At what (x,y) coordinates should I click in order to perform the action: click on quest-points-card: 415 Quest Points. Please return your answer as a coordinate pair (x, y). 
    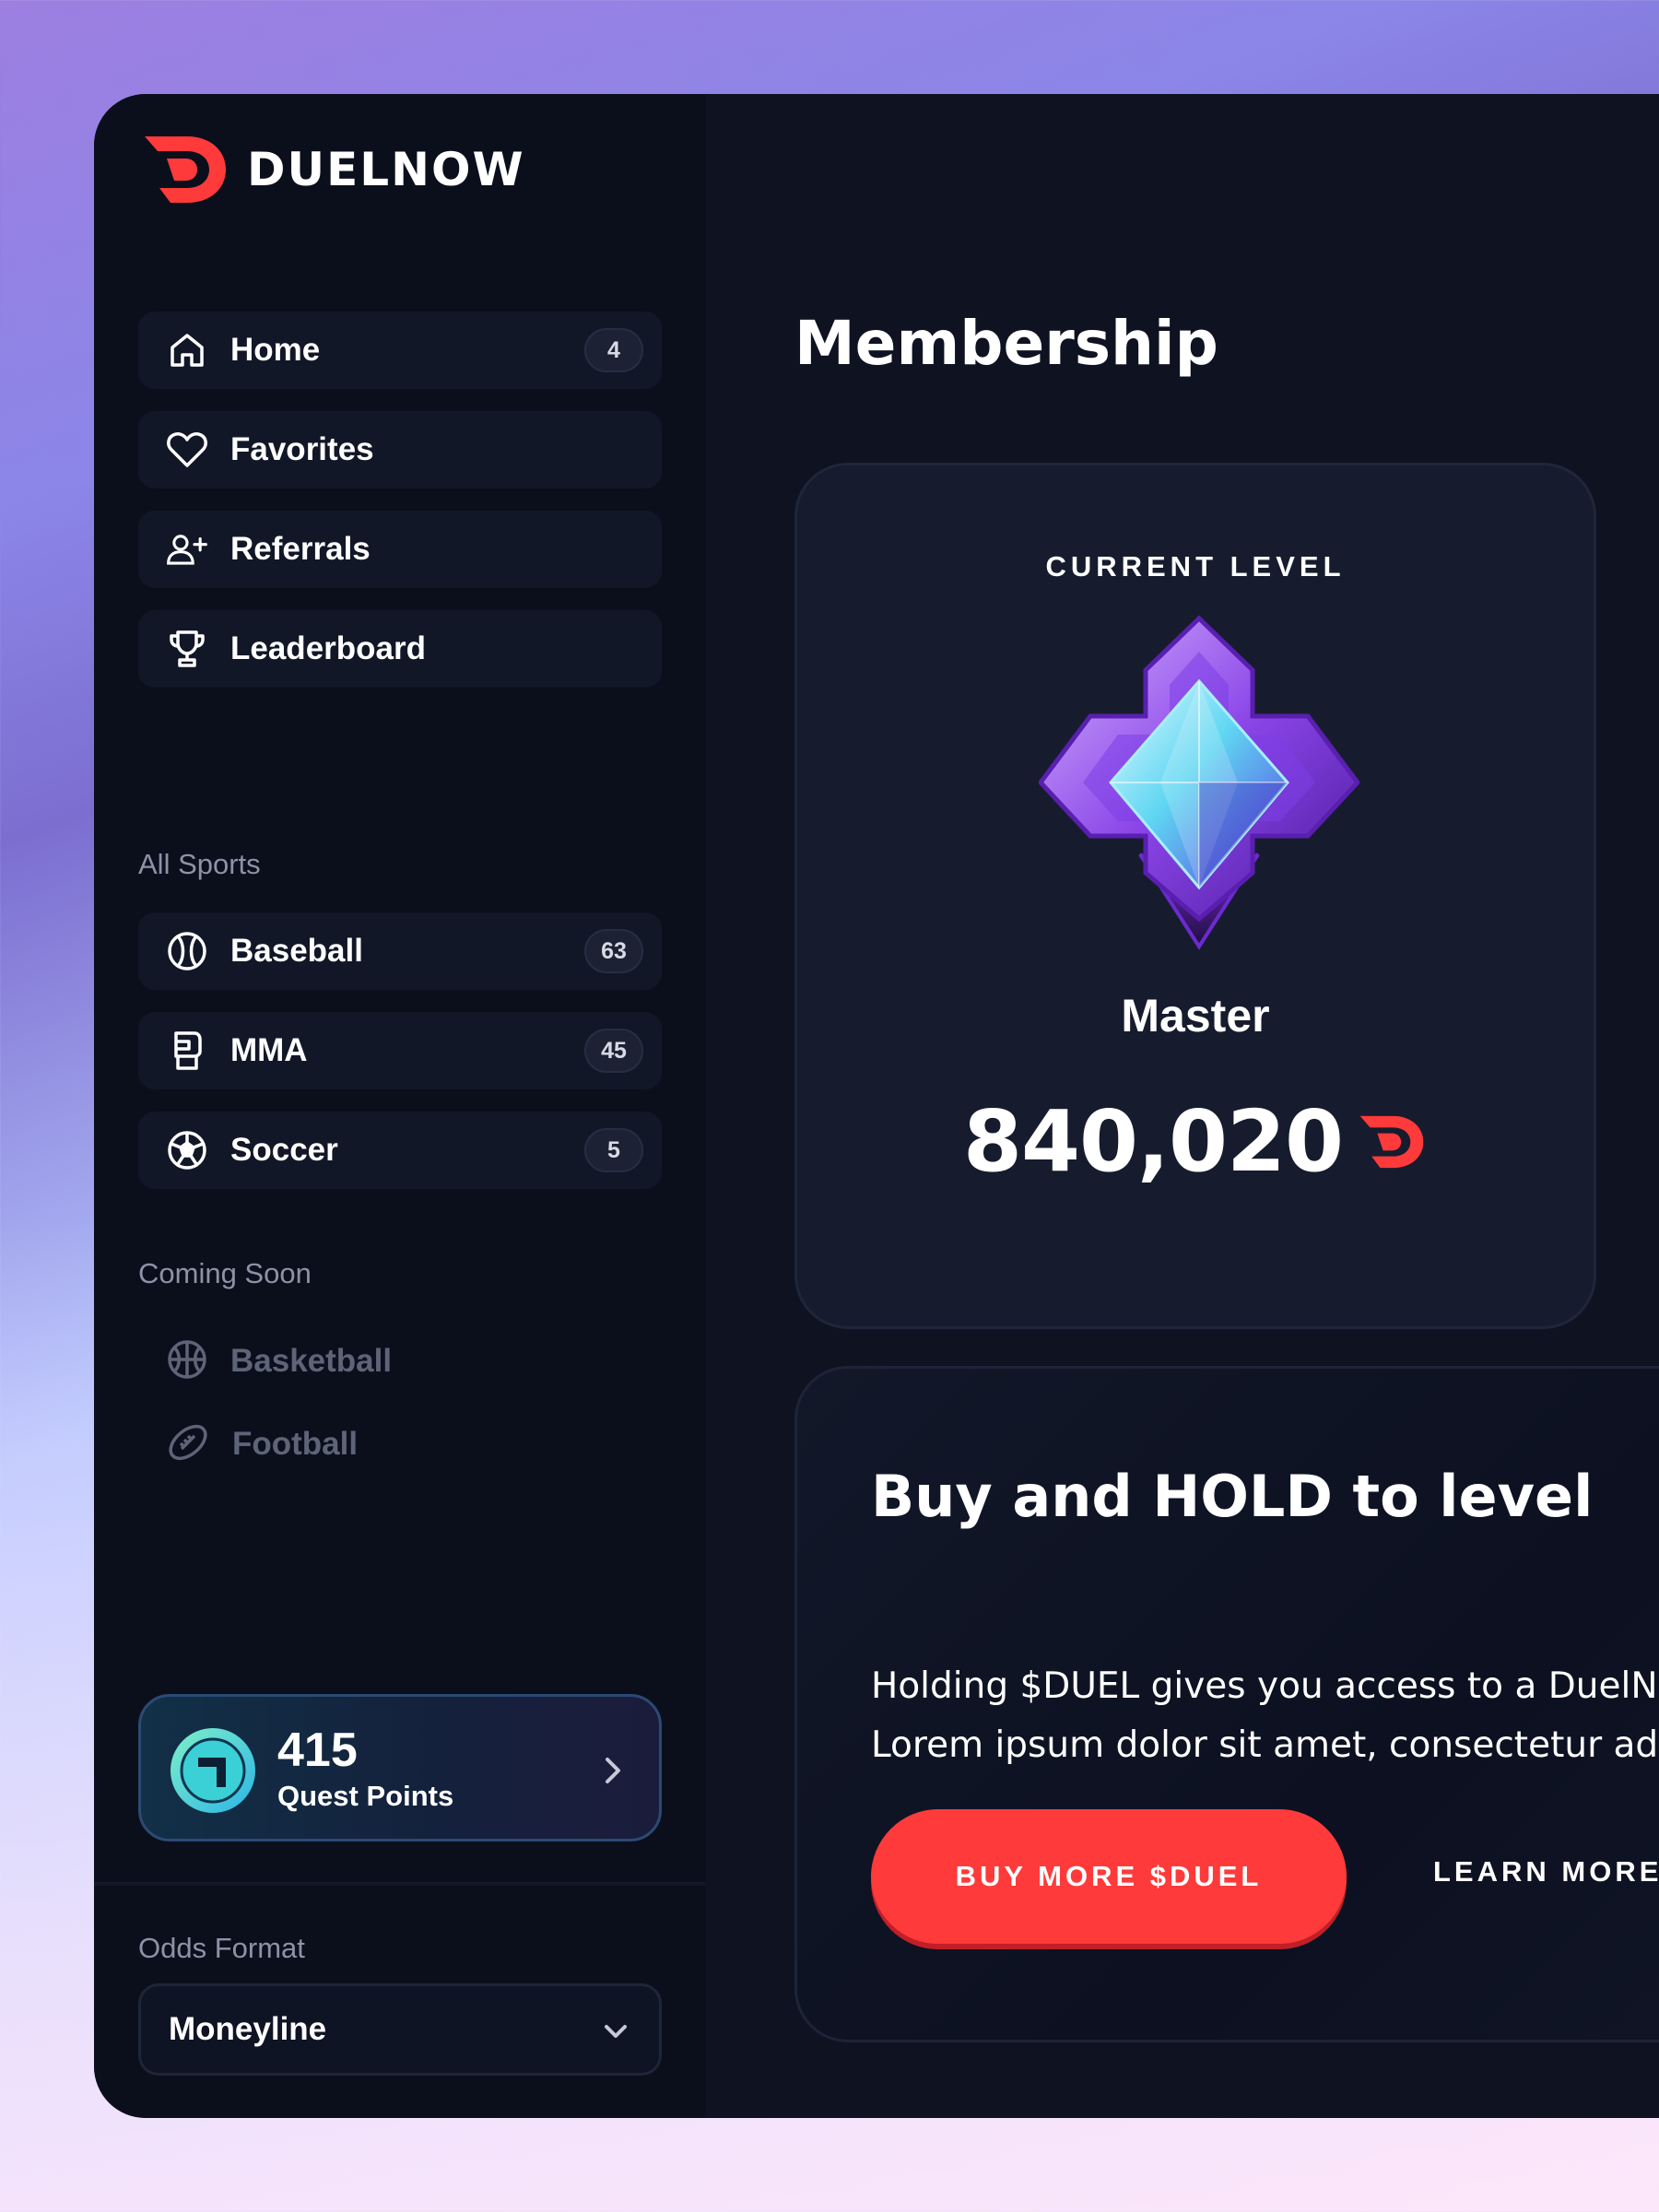
    Looking at the image, I should click on (400, 1767).